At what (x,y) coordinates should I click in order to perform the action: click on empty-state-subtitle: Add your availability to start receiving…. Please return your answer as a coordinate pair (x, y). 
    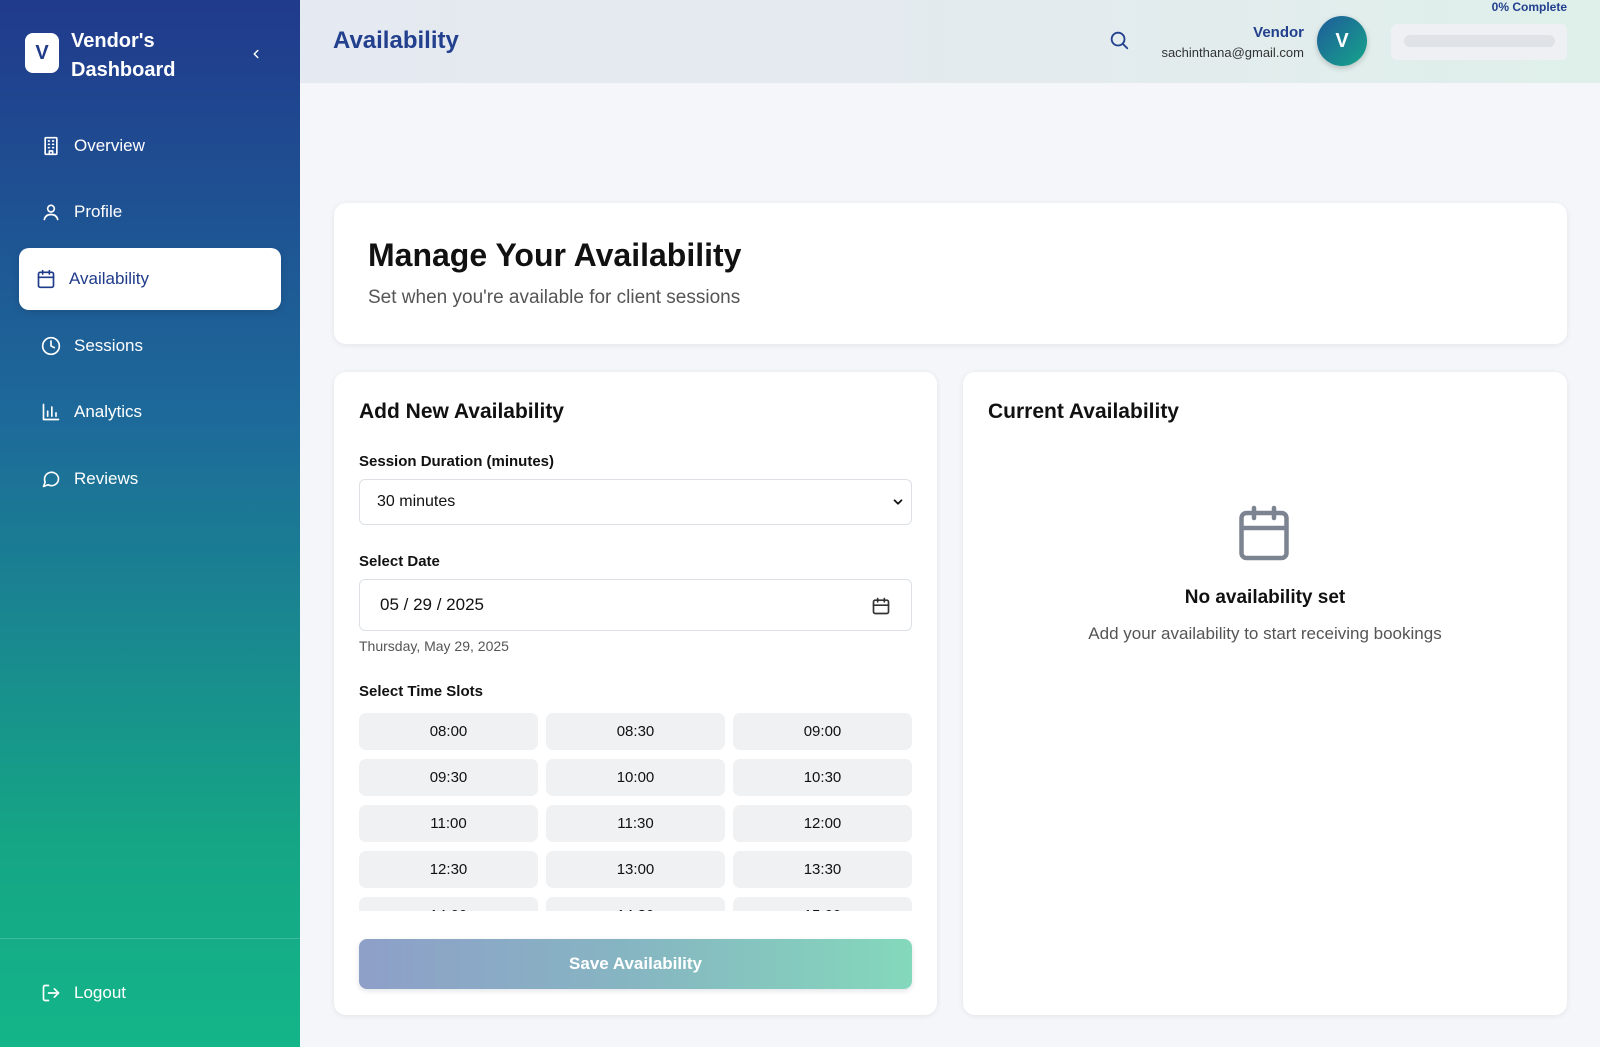
    Looking at the image, I should click on (1265, 633).